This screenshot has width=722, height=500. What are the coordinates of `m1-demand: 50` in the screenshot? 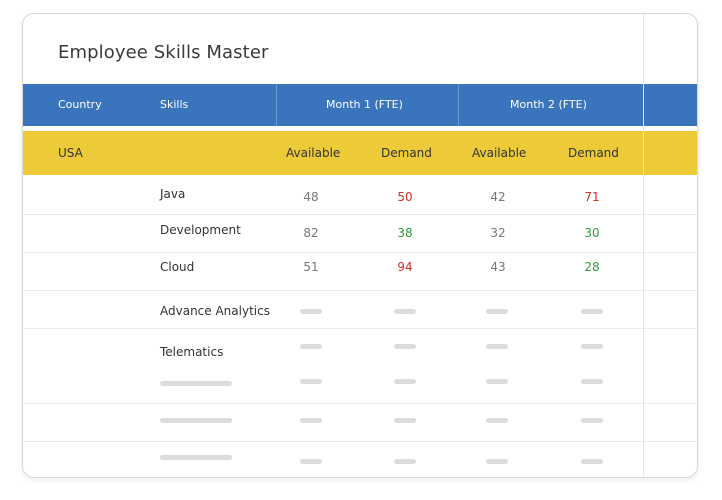 It's located at (405, 197).